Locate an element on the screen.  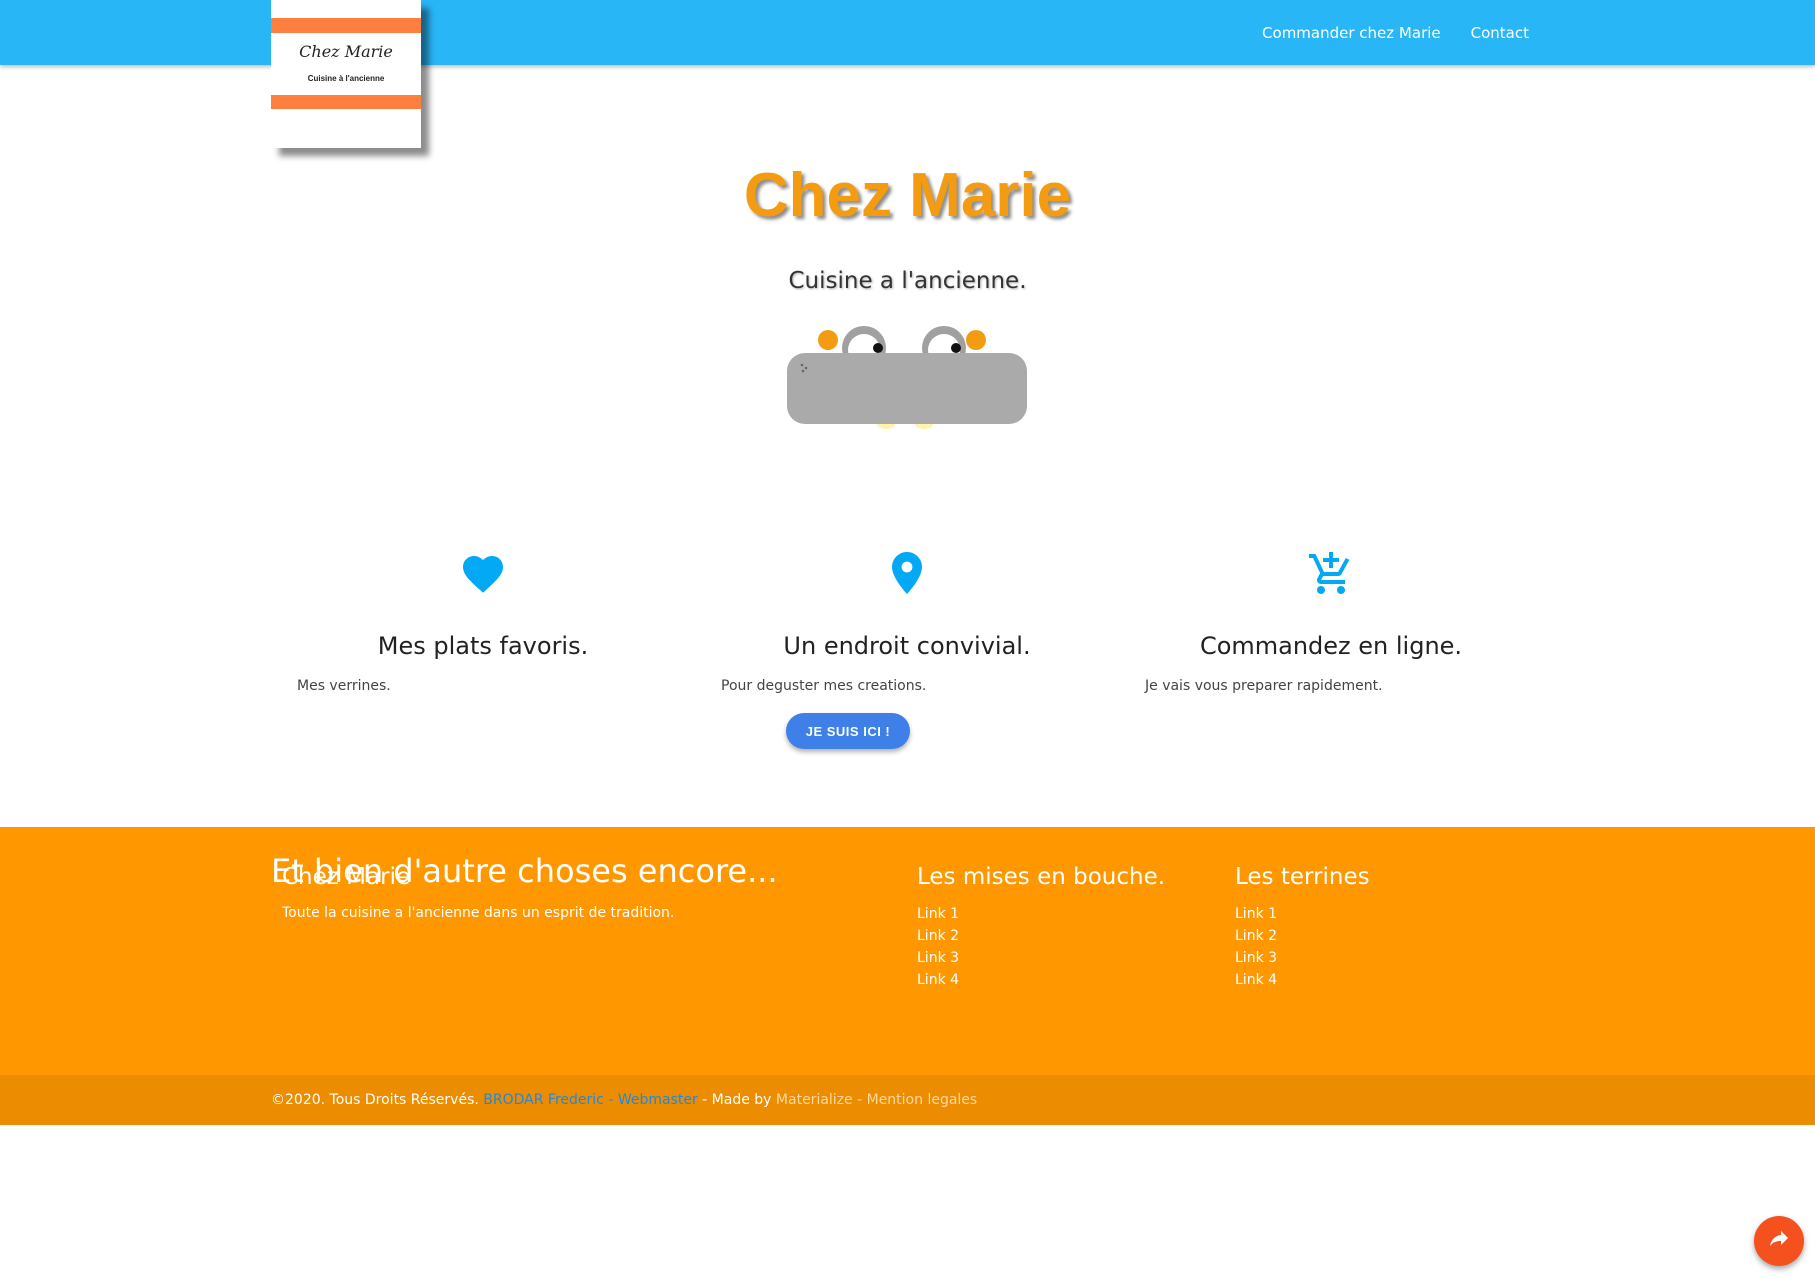
share-fab-button is located at coordinates (1779, 1241).